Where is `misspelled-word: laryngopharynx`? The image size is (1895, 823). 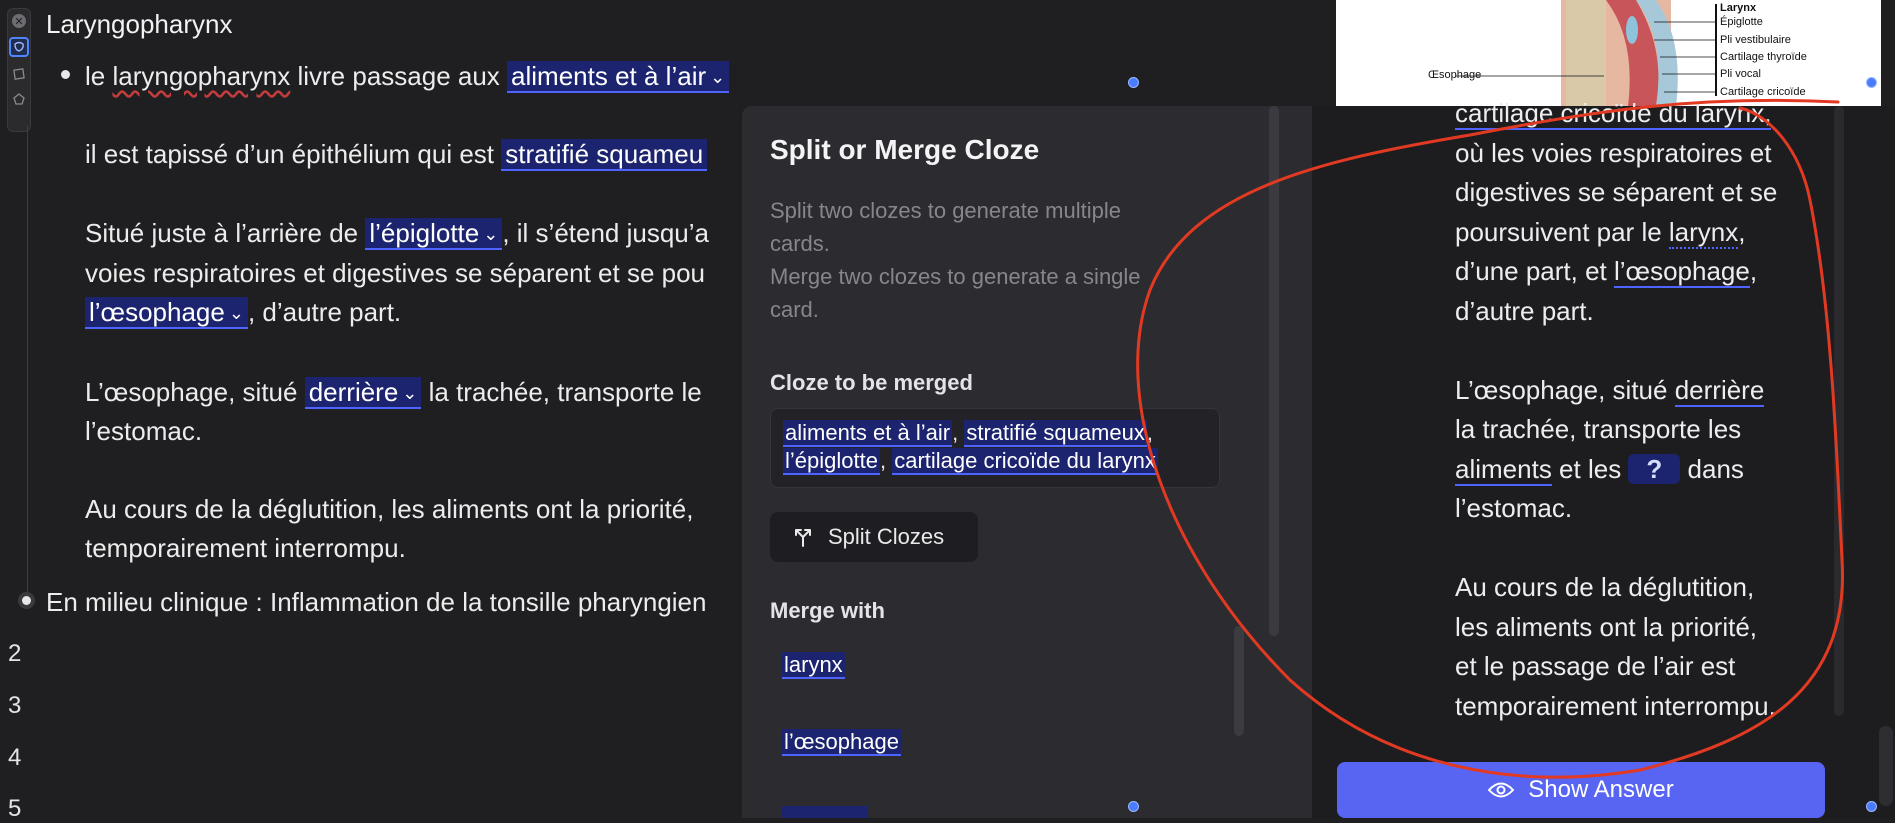 misspelled-word: laryngopharynx is located at coordinates (201, 76).